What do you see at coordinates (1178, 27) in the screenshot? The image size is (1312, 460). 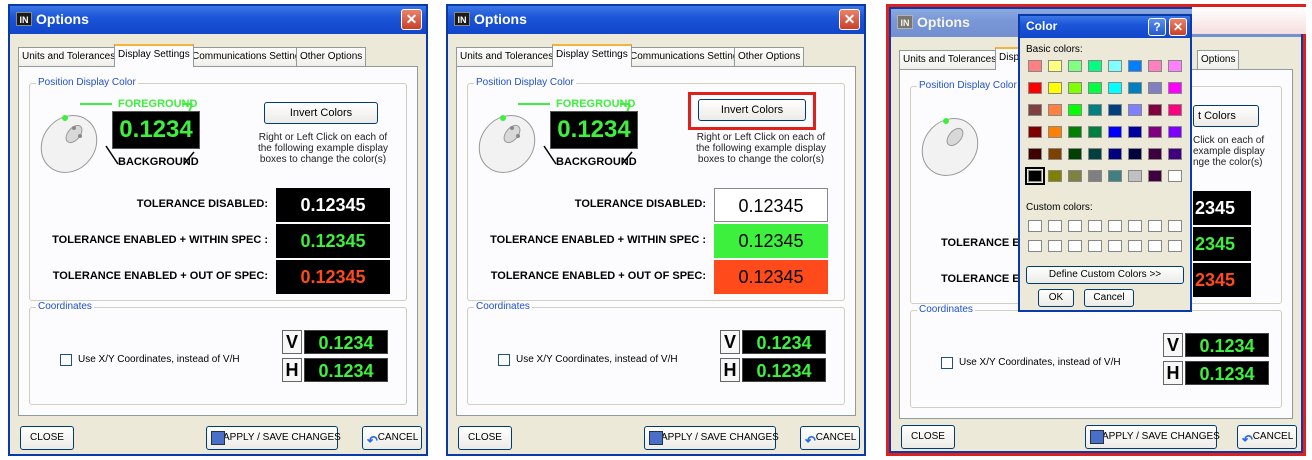 I see `close-dialog-icon: ✕` at bounding box center [1178, 27].